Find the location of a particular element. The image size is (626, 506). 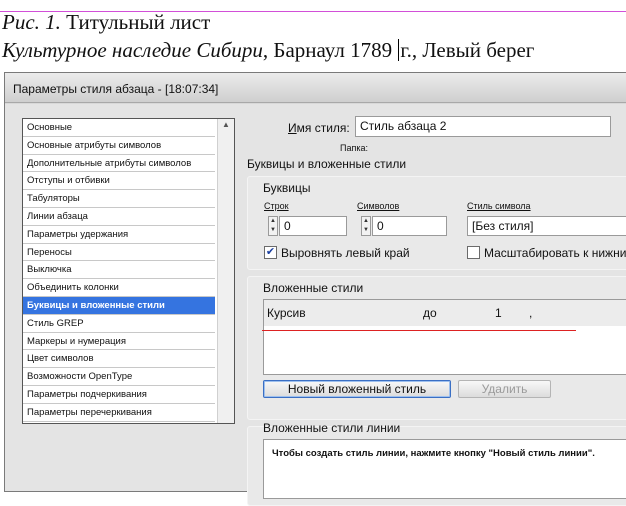

new-nested-style-button: Новый вложенный стиль is located at coordinates (357, 389).